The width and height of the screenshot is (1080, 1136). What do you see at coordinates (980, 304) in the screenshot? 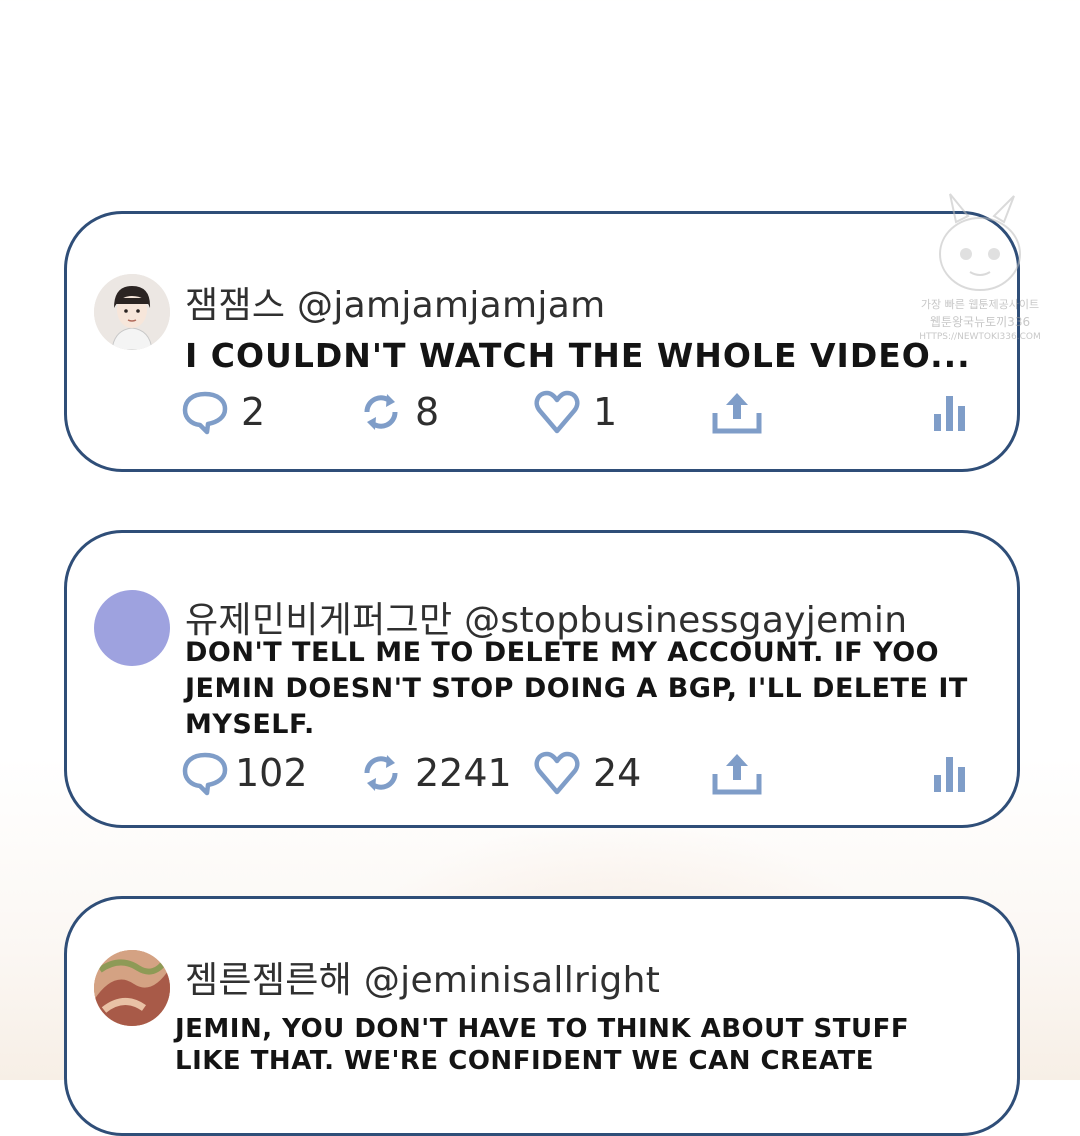
I see `watermark-line: 가장 빠른 웹툰제공사이트` at bounding box center [980, 304].